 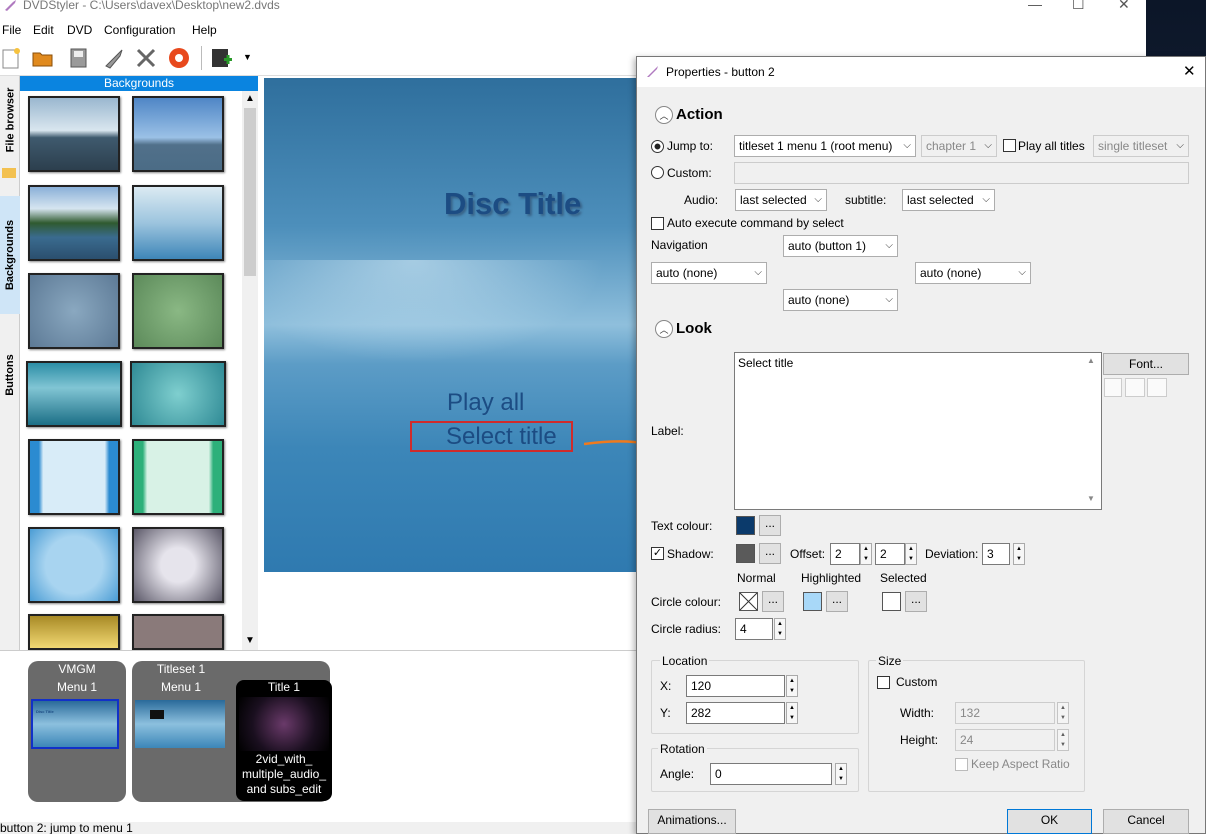 What do you see at coordinates (883, 682) in the screenshot?
I see `size-custom-checkbox` at bounding box center [883, 682].